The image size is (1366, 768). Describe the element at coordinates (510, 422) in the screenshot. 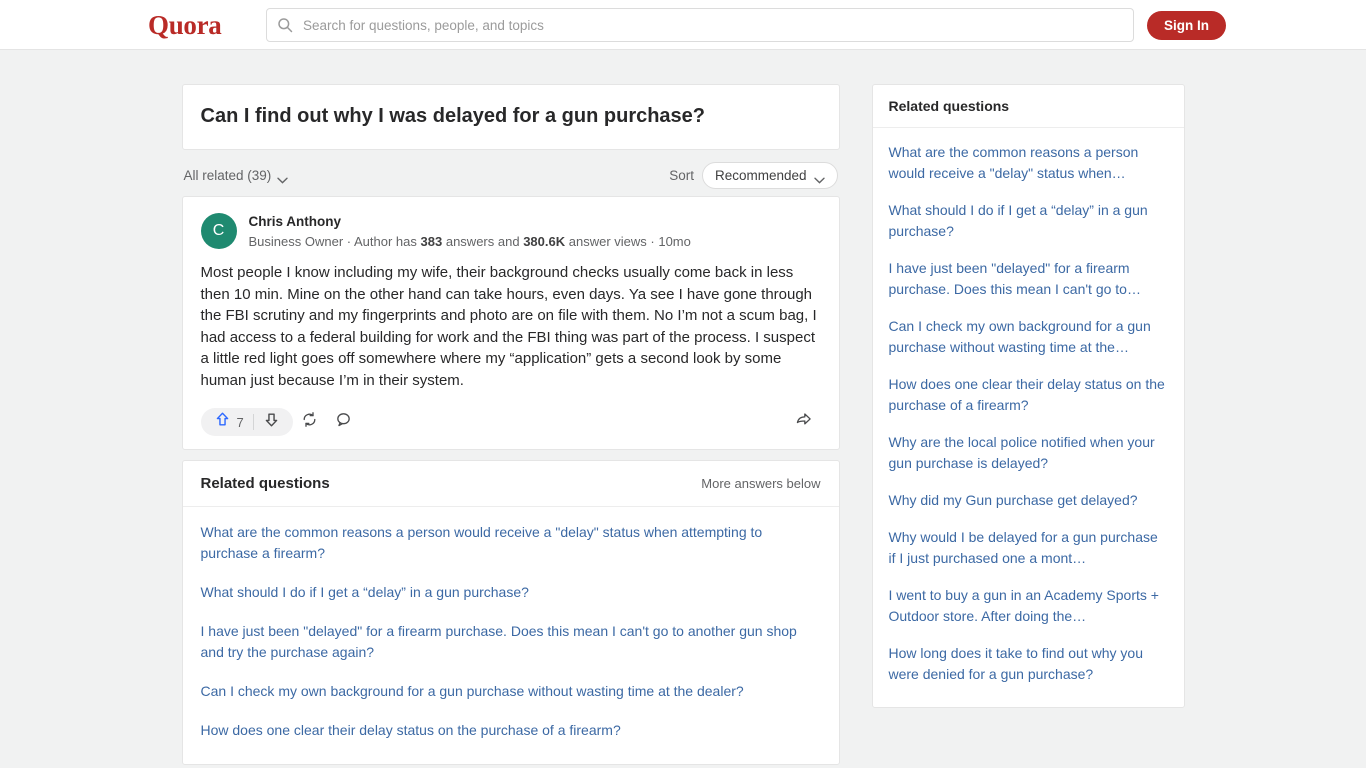

I see `action-bar: 7` at that location.